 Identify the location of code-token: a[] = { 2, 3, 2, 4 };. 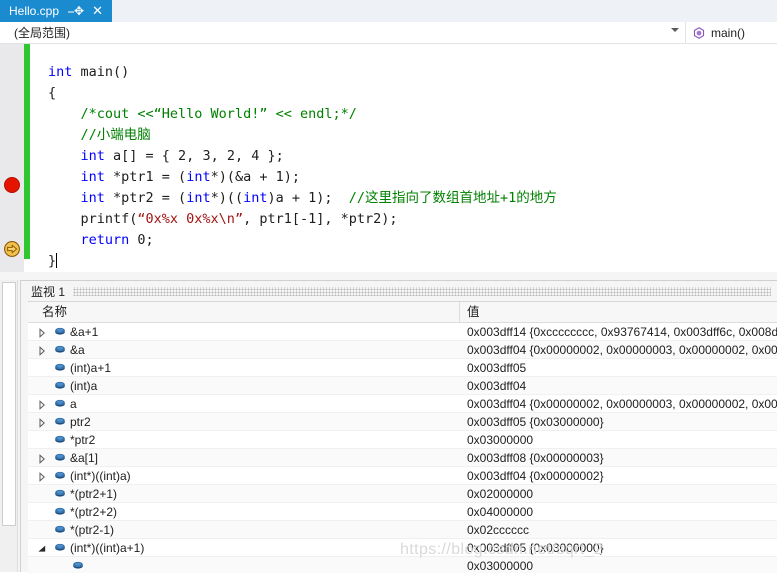
(194, 155).